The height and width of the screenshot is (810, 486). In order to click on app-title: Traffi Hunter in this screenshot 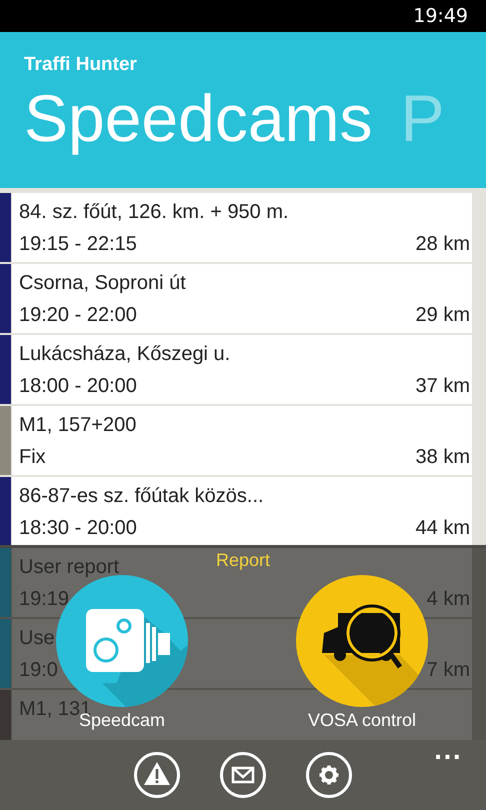, I will do `click(81, 65)`.